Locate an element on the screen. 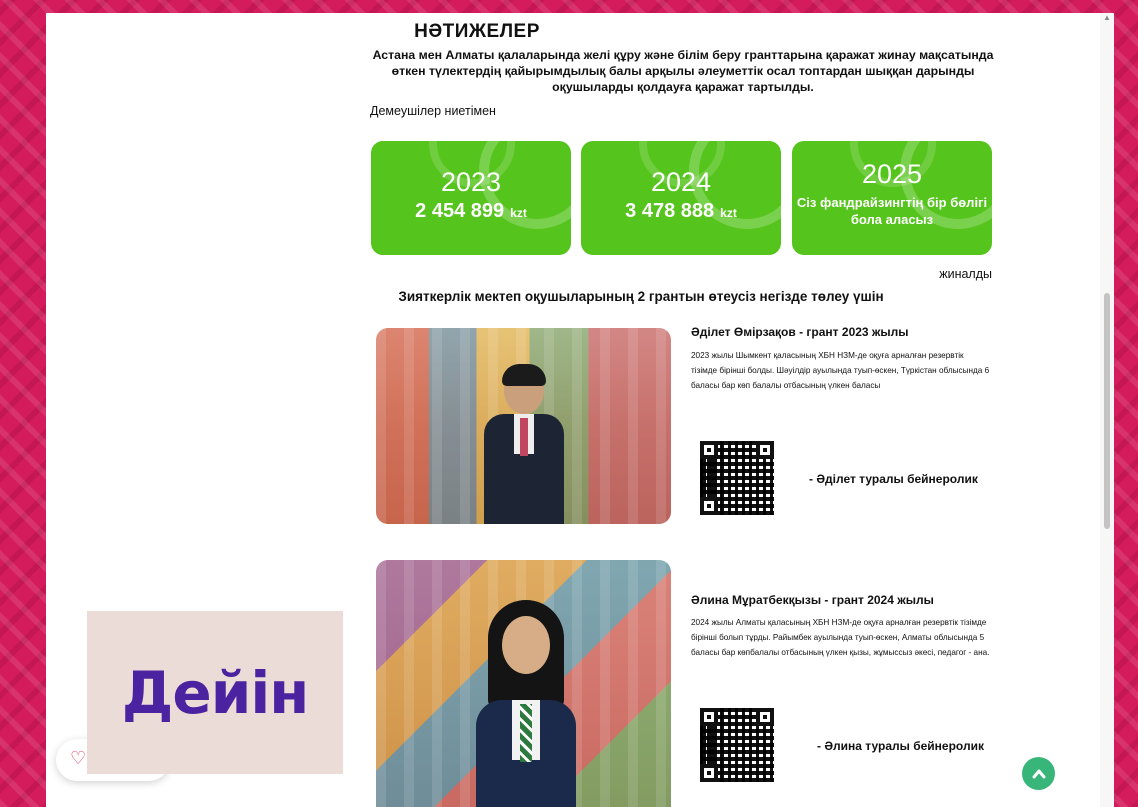  fundraising-card-2024: 2024 3 478 888 kzt is located at coordinates (681, 198).